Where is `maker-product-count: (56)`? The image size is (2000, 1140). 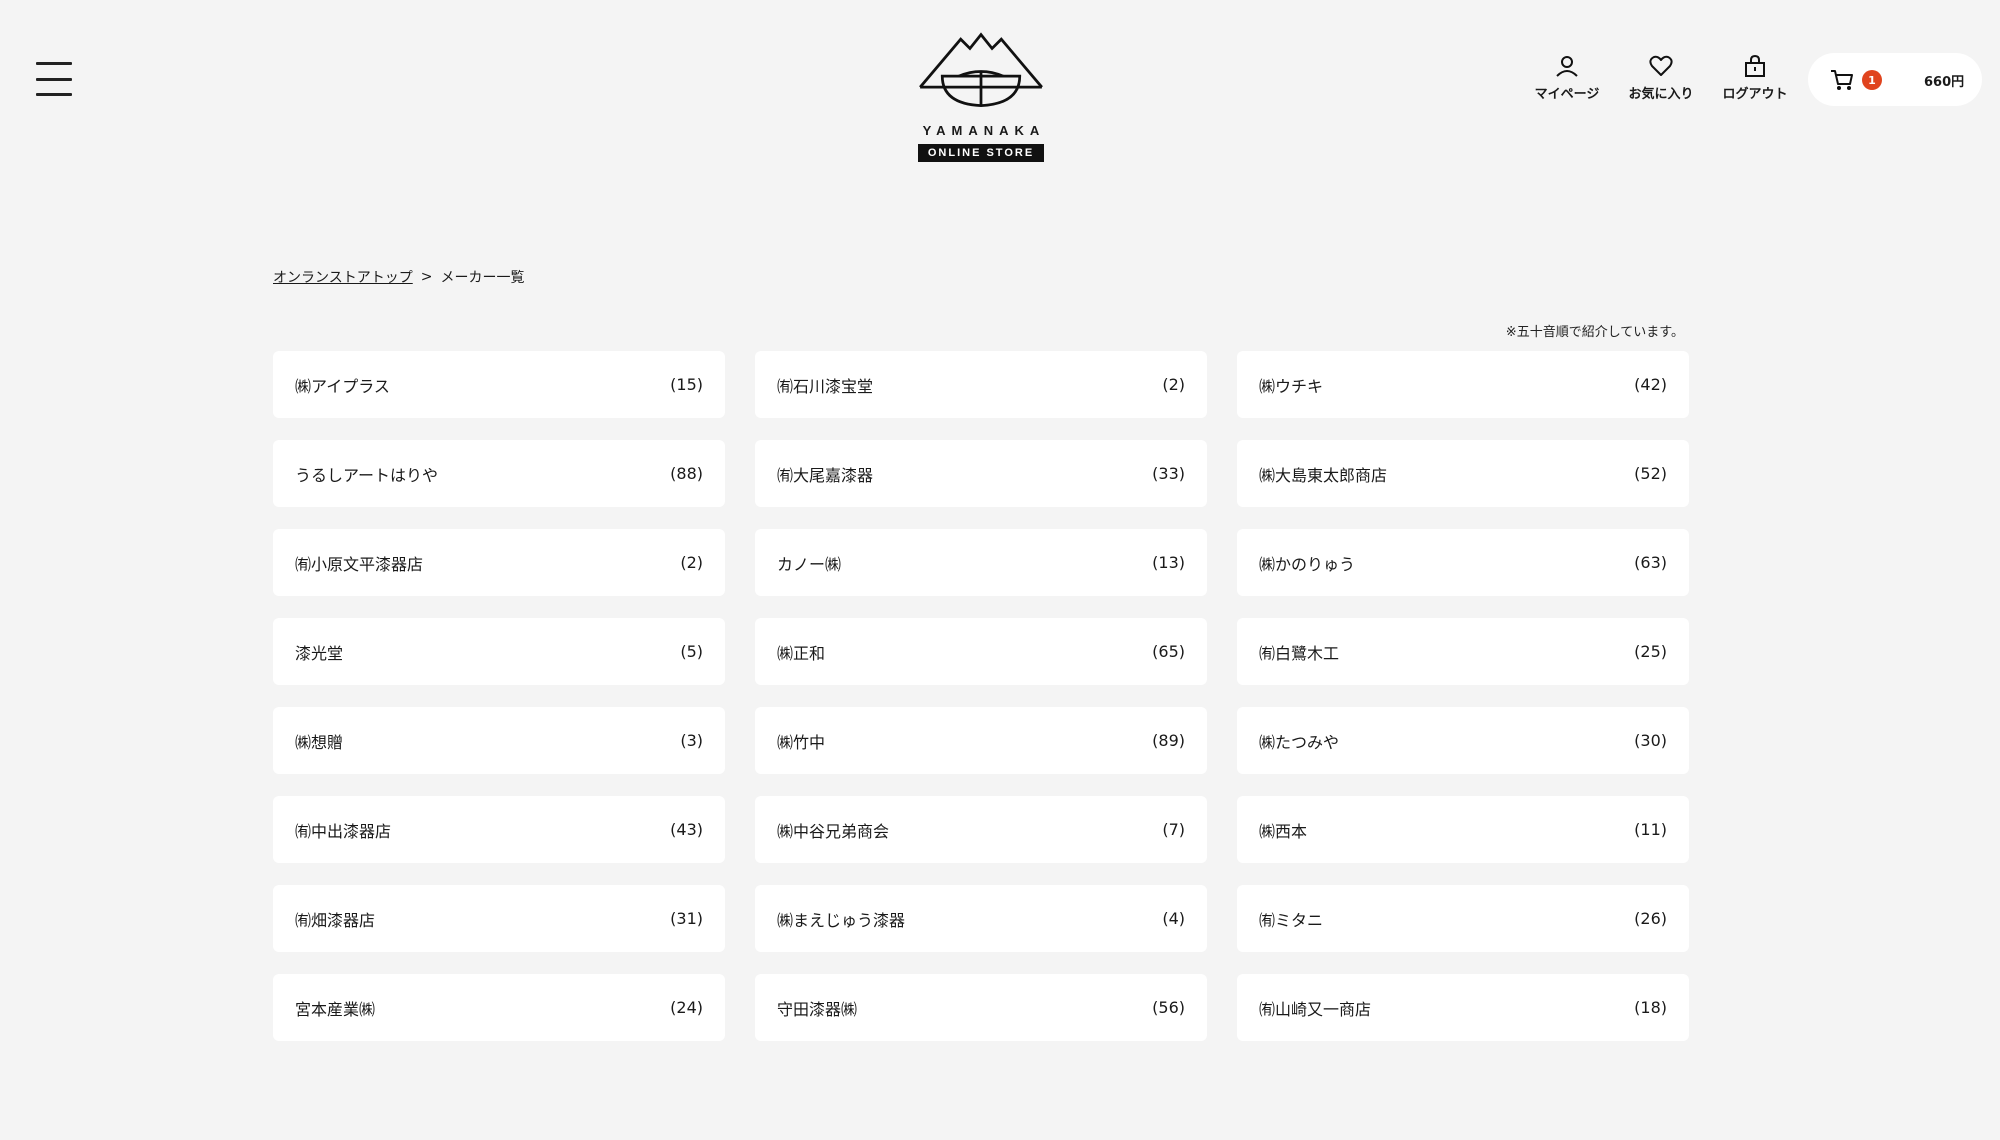 maker-product-count: (56) is located at coordinates (1168, 1007).